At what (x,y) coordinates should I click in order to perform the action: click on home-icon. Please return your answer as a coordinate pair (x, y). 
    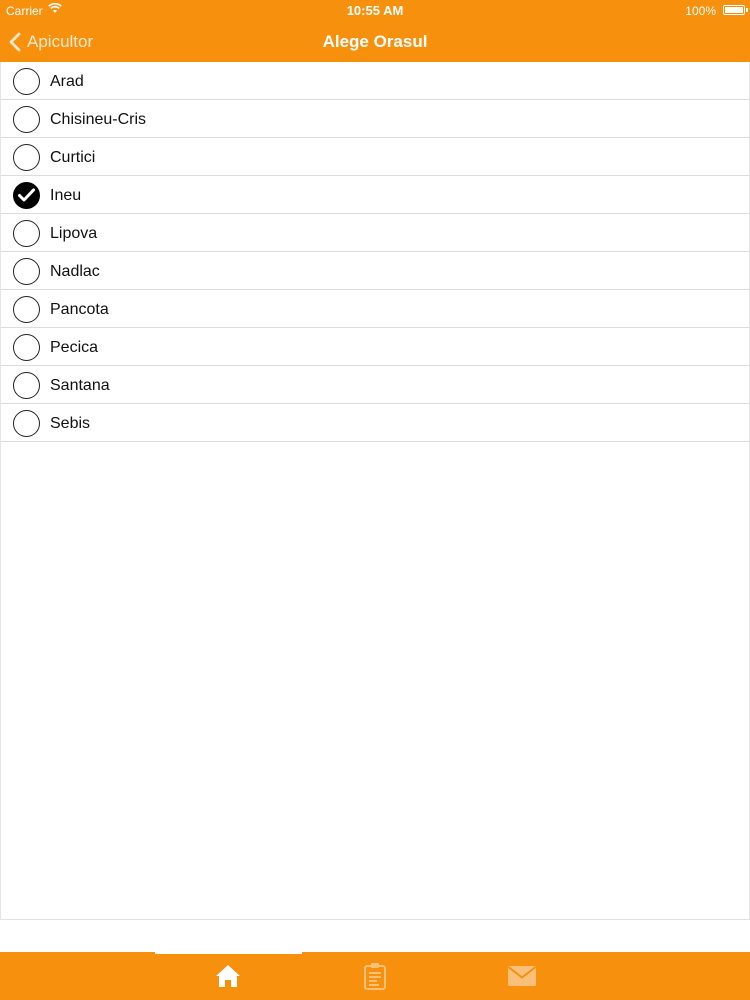
    Looking at the image, I should click on (228, 976).